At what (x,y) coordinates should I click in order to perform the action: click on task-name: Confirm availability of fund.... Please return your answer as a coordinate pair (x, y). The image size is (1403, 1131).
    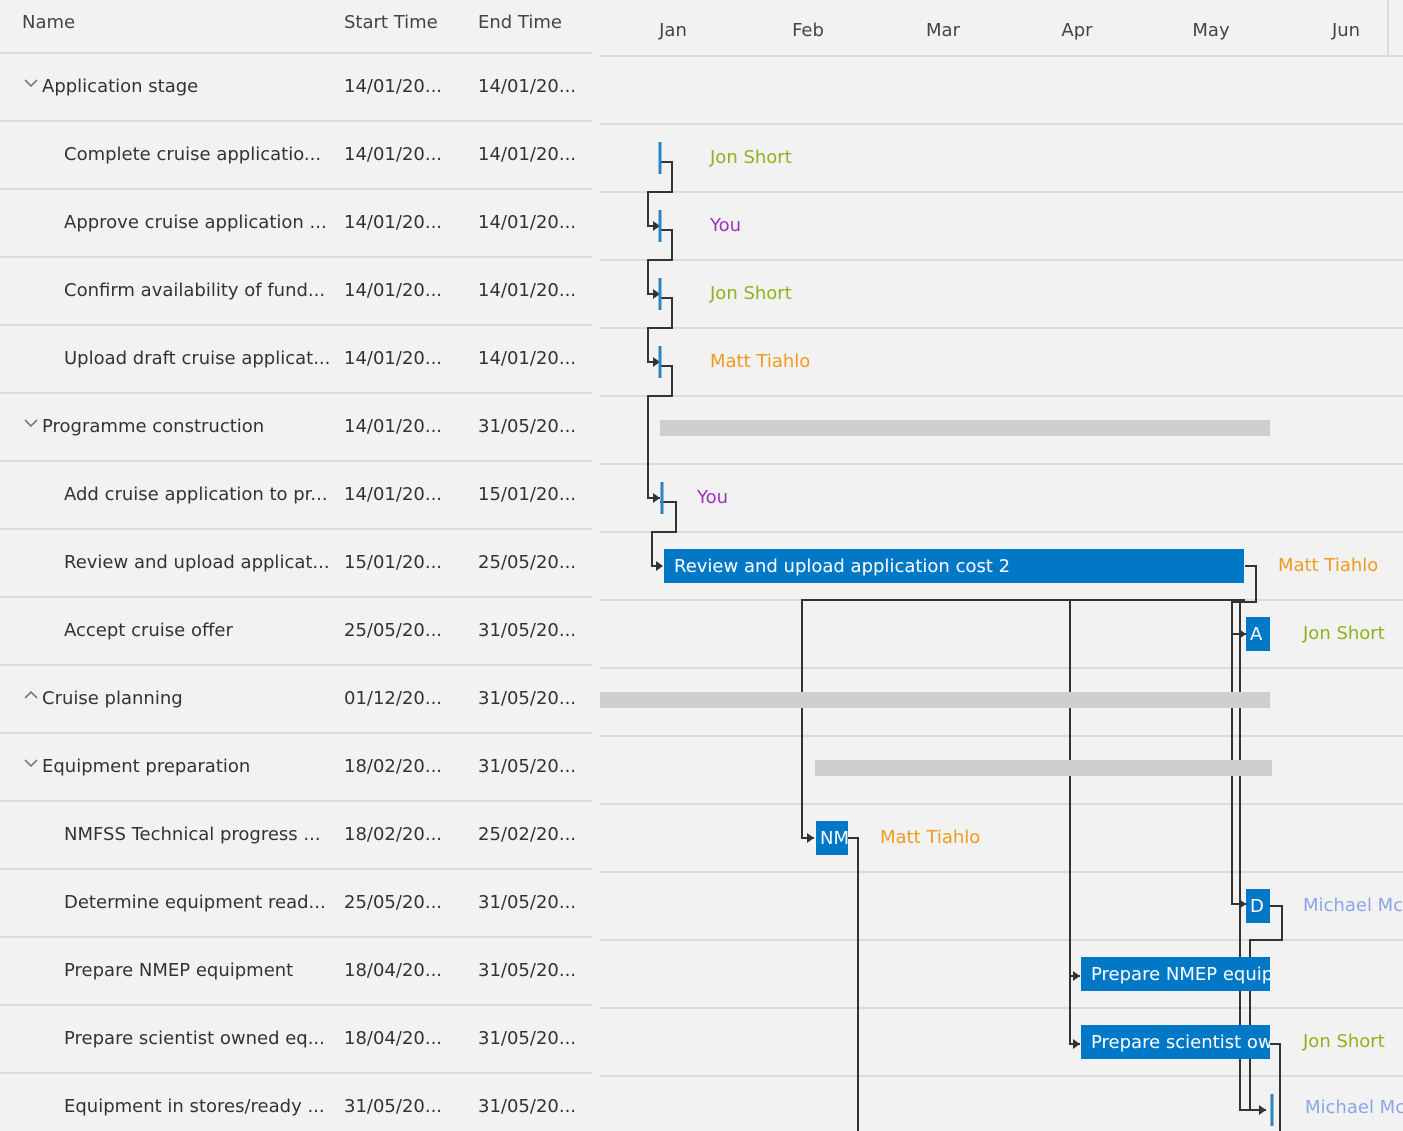
    Looking at the image, I should click on (195, 290).